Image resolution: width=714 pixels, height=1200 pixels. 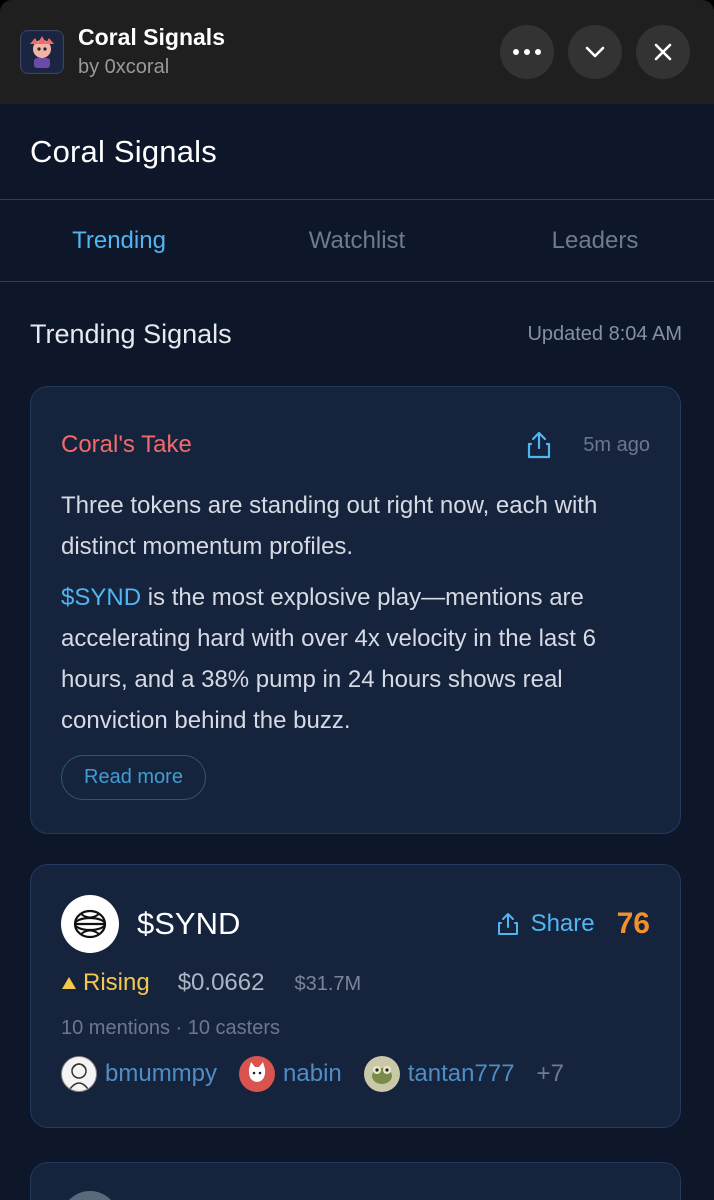 What do you see at coordinates (357, 52) in the screenshot?
I see `app-top-bar: Coral Signals by 0xcoral` at bounding box center [357, 52].